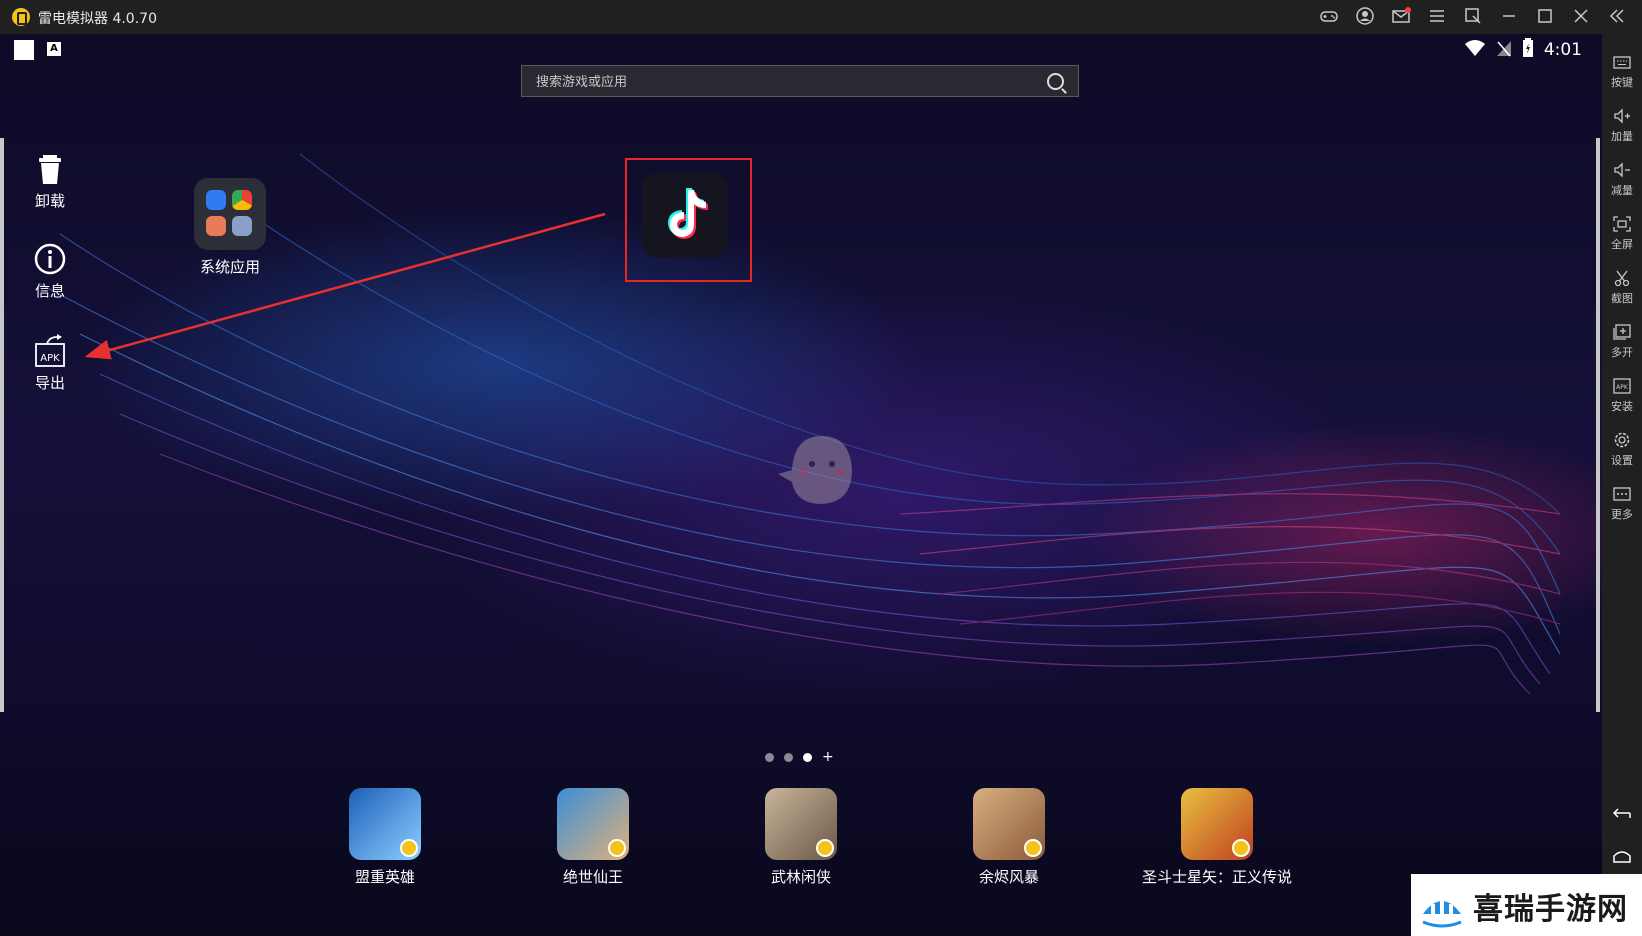 This screenshot has height=936, width=1642. What do you see at coordinates (49, 201) in the screenshot?
I see `uninstall-label: 卸载` at bounding box center [49, 201].